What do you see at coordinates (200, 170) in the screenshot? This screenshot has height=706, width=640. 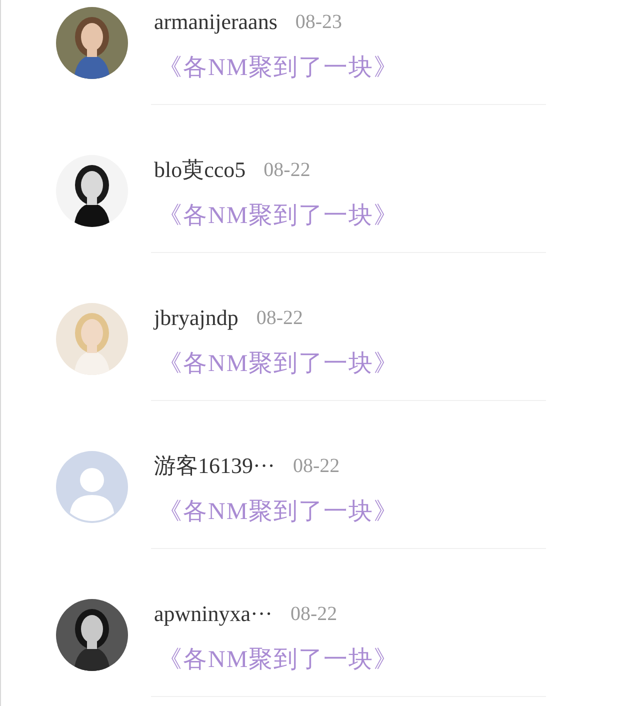 I see `user-name: blo萸cco5` at bounding box center [200, 170].